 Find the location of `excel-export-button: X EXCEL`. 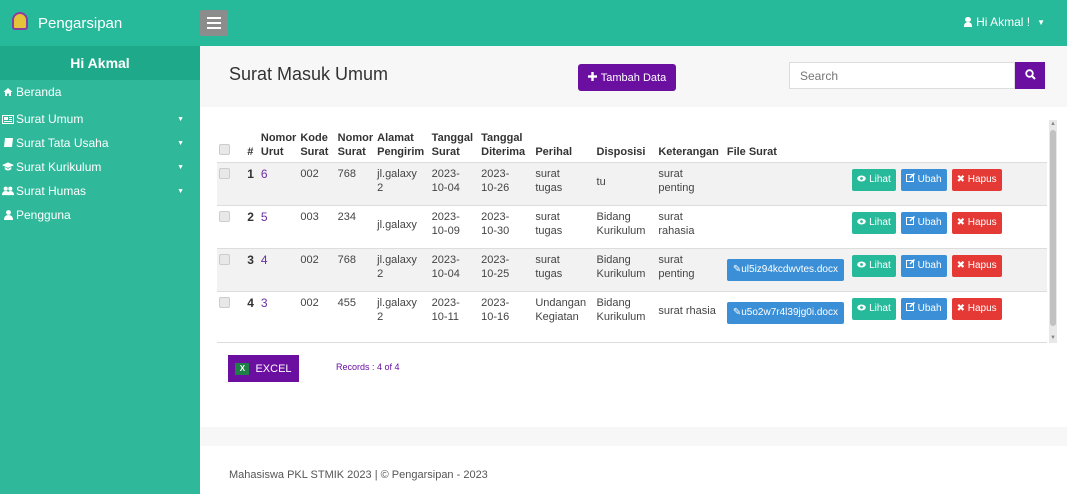

excel-export-button: X EXCEL is located at coordinates (263, 368).